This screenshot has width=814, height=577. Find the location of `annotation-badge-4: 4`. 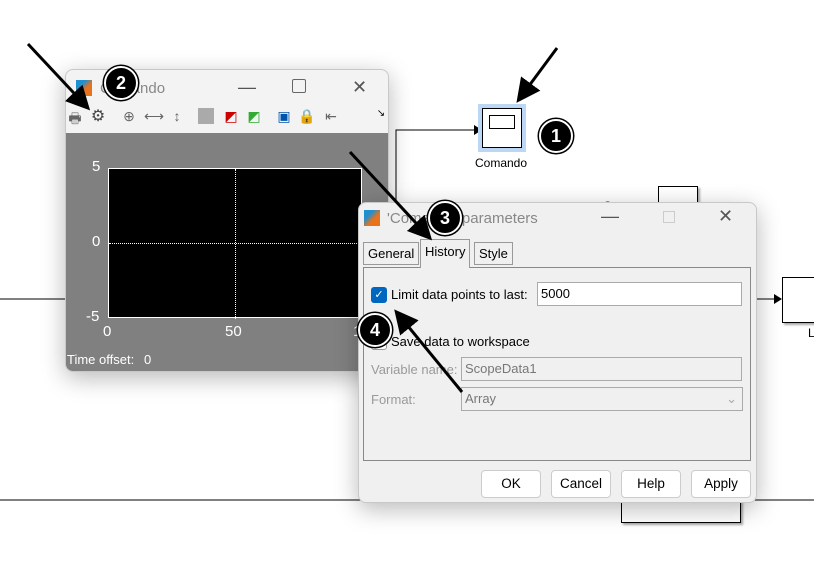

annotation-badge-4: 4 is located at coordinates (375, 330).